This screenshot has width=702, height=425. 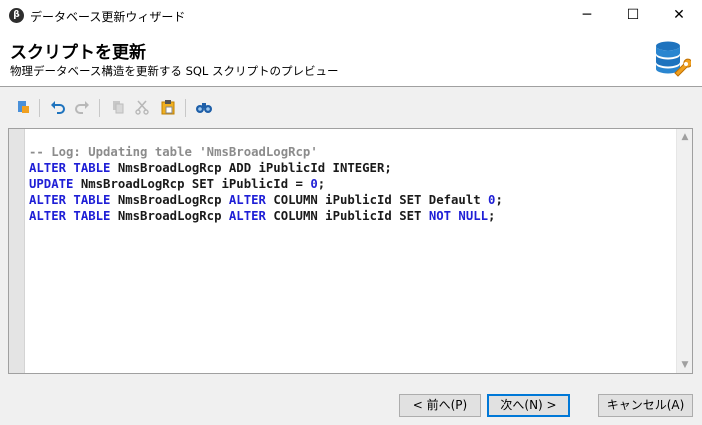 I want to click on scroll-down-icon: ▼, so click(x=685, y=365).